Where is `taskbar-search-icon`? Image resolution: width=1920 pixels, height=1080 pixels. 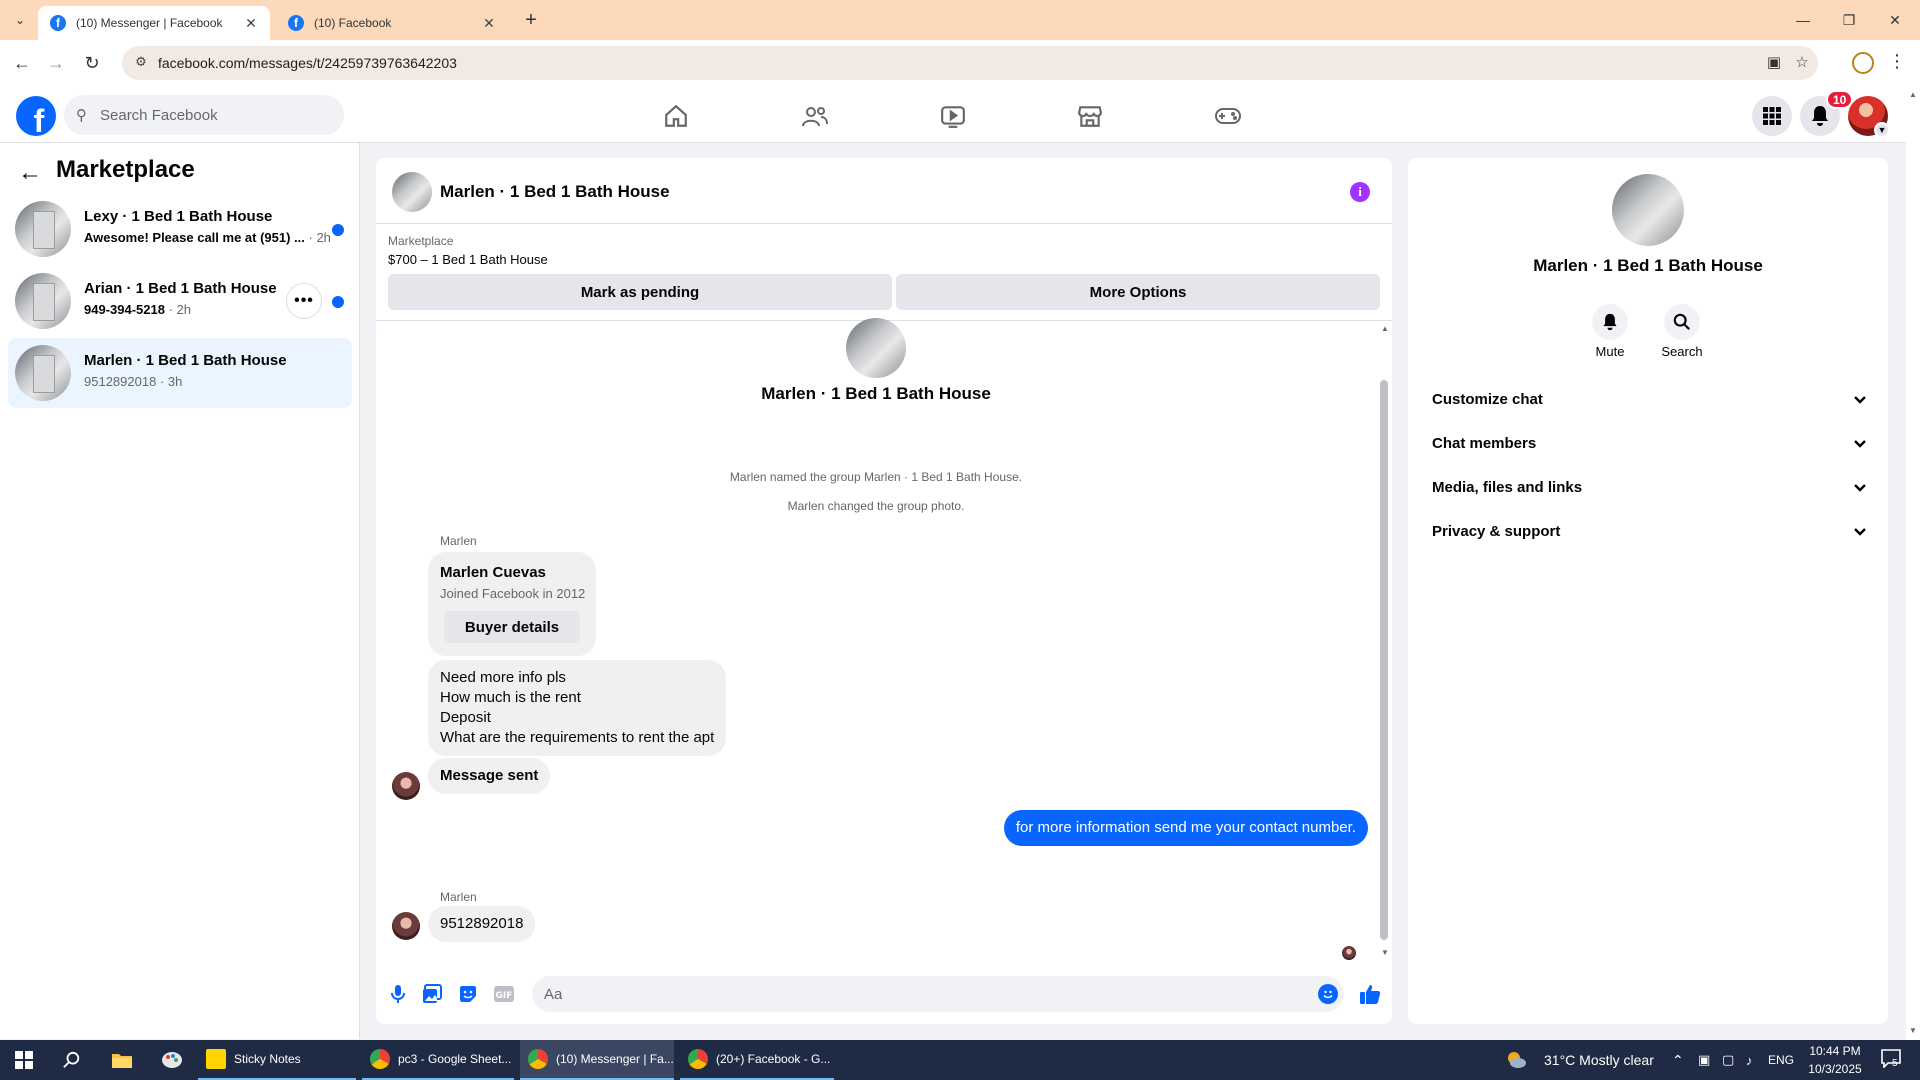
taskbar-search-icon is located at coordinates (72, 1060).